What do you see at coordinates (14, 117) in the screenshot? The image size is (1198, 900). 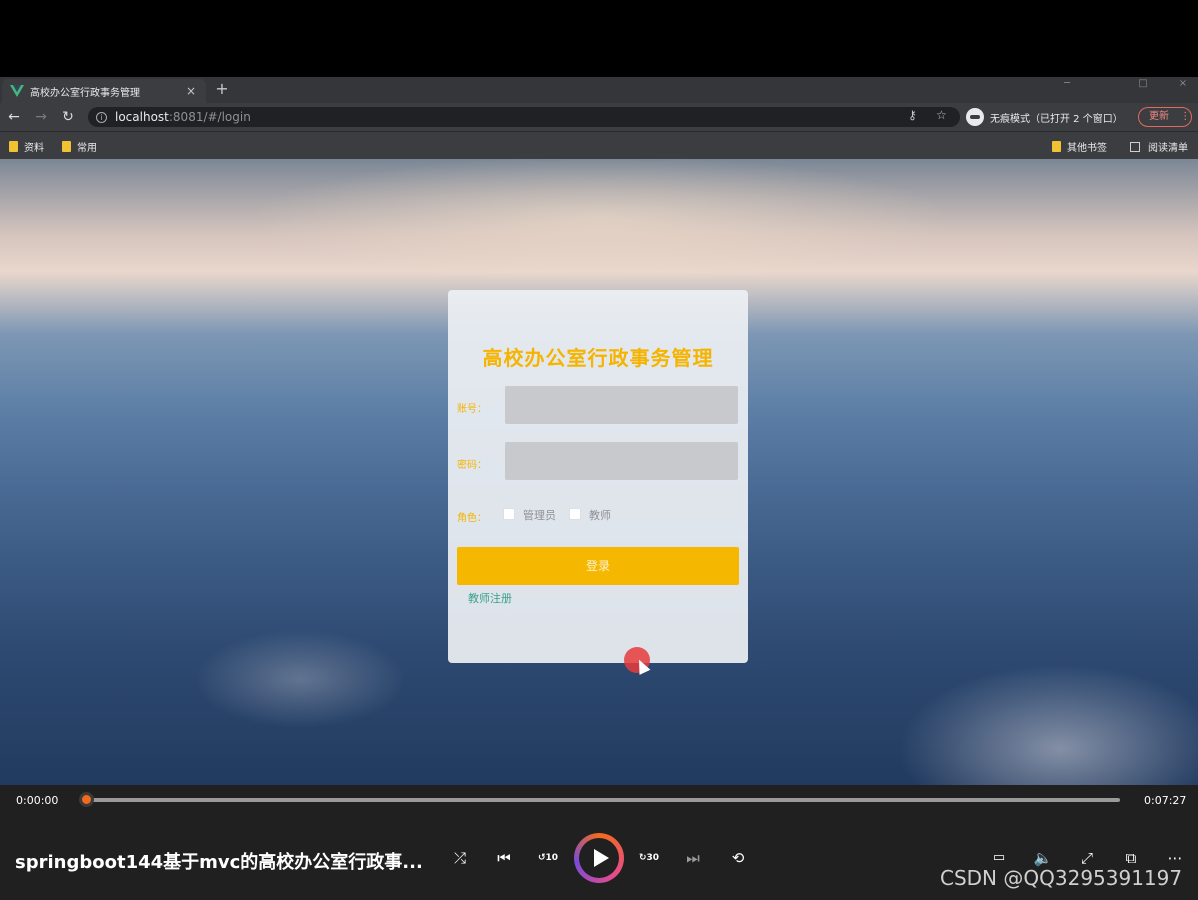 I see `back-arrow-icon: ←` at bounding box center [14, 117].